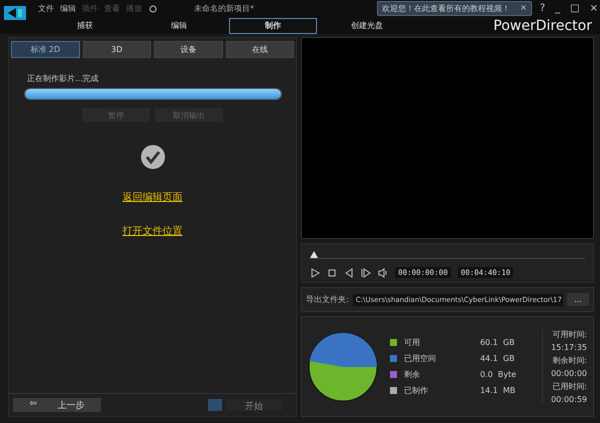 Image resolution: width=600 pixels, height=423 pixels. What do you see at coordinates (179, 26) in the screenshot?
I see `main-tab: 编辑` at bounding box center [179, 26].